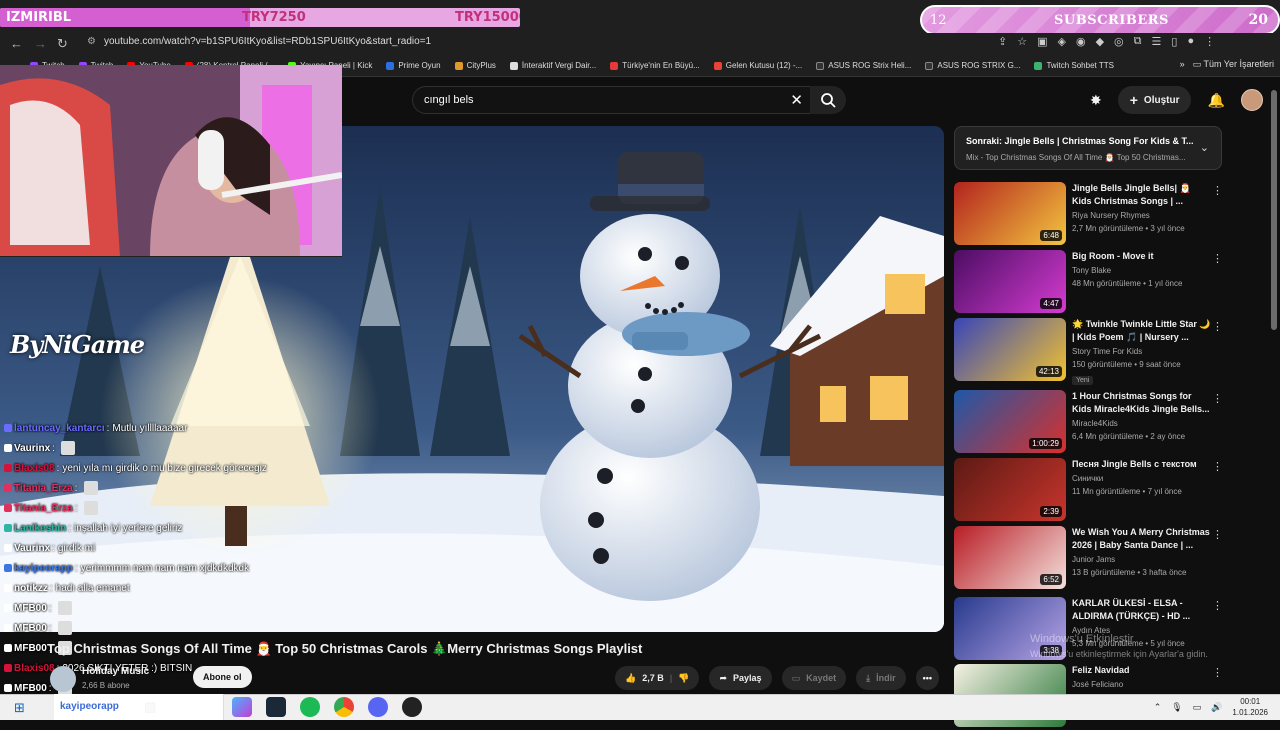 The height and width of the screenshot is (730, 1280). What do you see at coordinates (1209, 41) in the screenshot?
I see `menu-icon: ⋮` at bounding box center [1209, 41].